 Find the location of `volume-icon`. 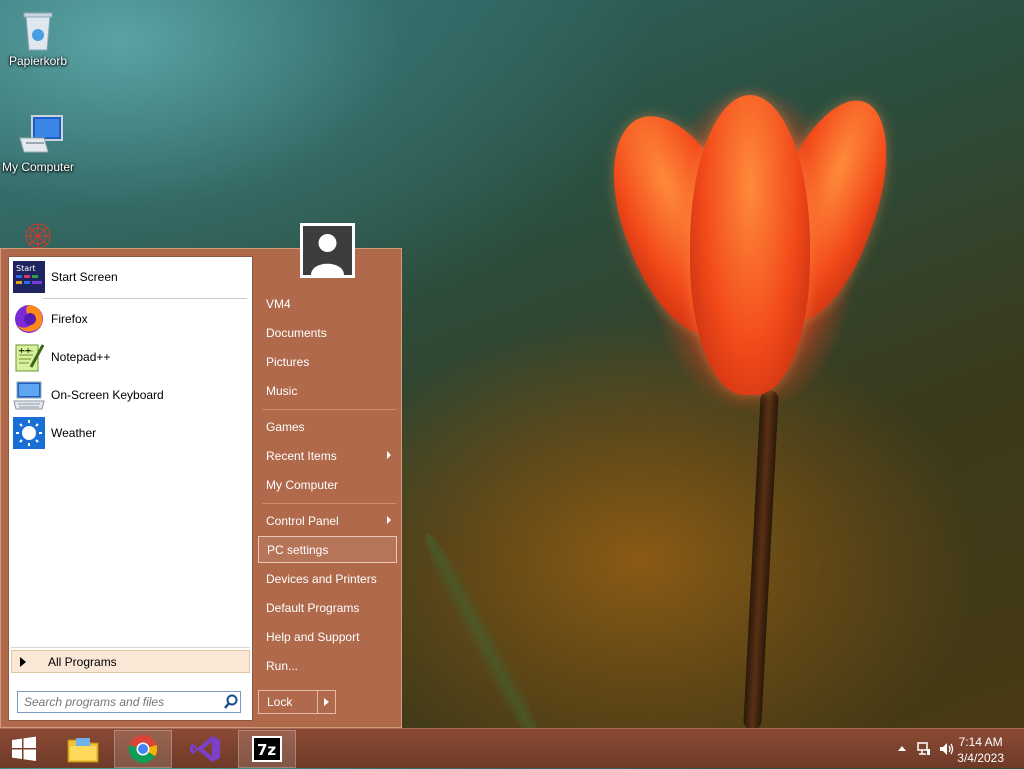

volume-icon is located at coordinates (947, 749).